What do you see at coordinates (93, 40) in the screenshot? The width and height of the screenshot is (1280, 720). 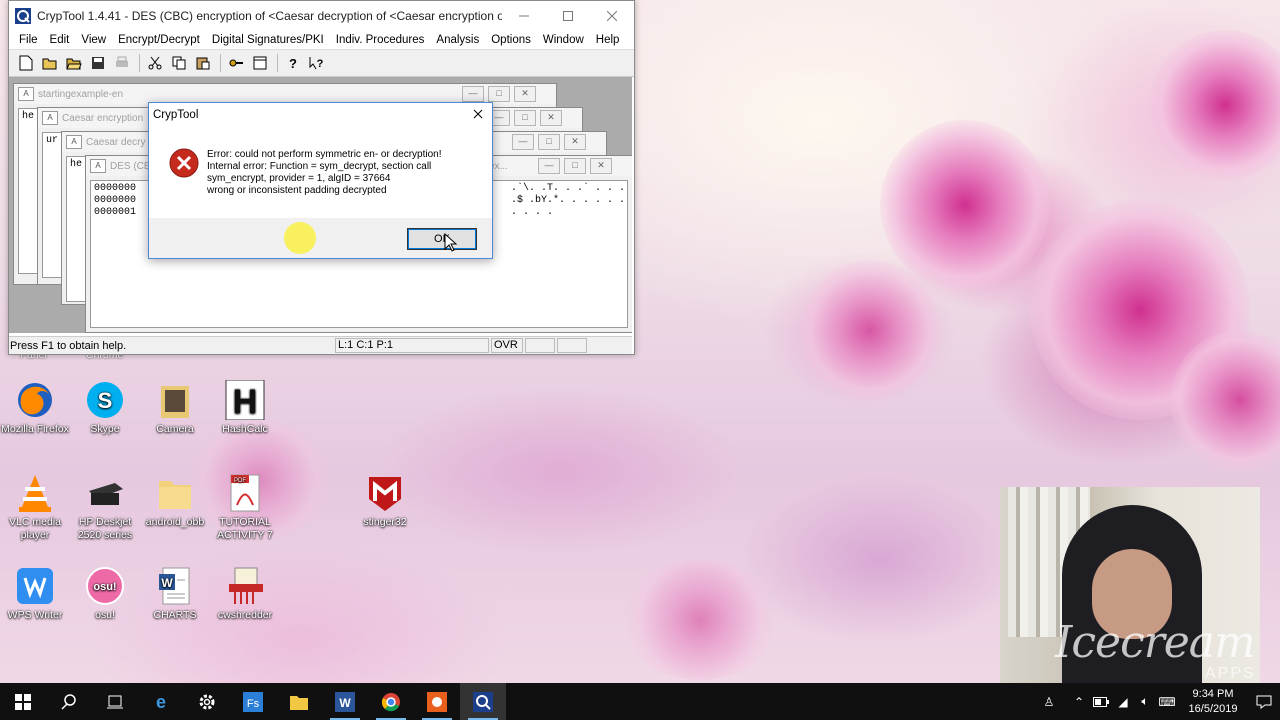 I see `menu-view: View` at bounding box center [93, 40].